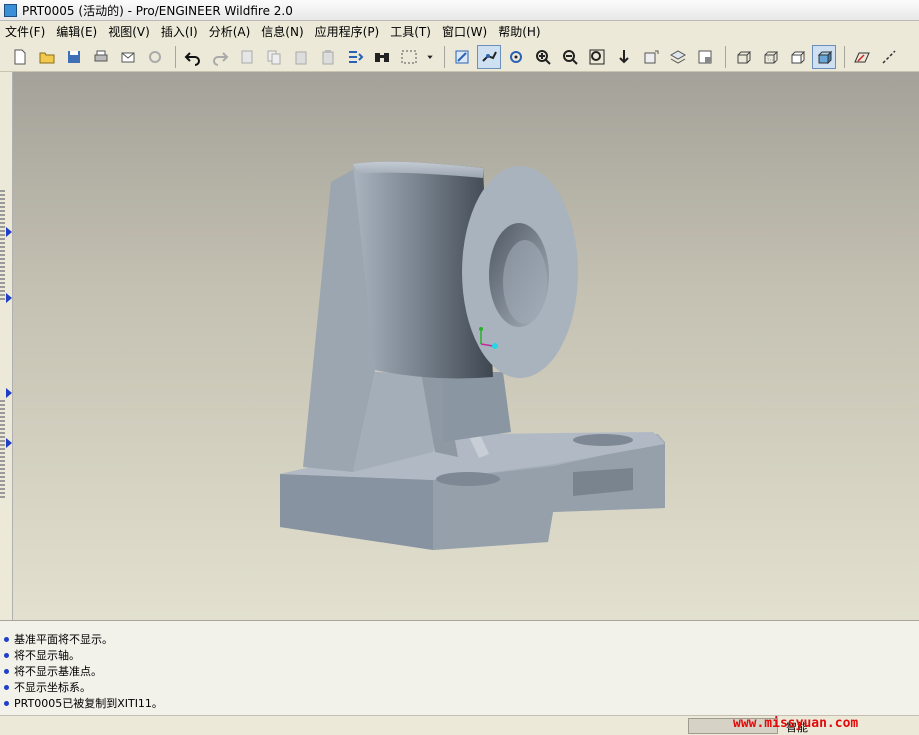 The image size is (919, 735). I want to click on cut-icon, so click(247, 57).